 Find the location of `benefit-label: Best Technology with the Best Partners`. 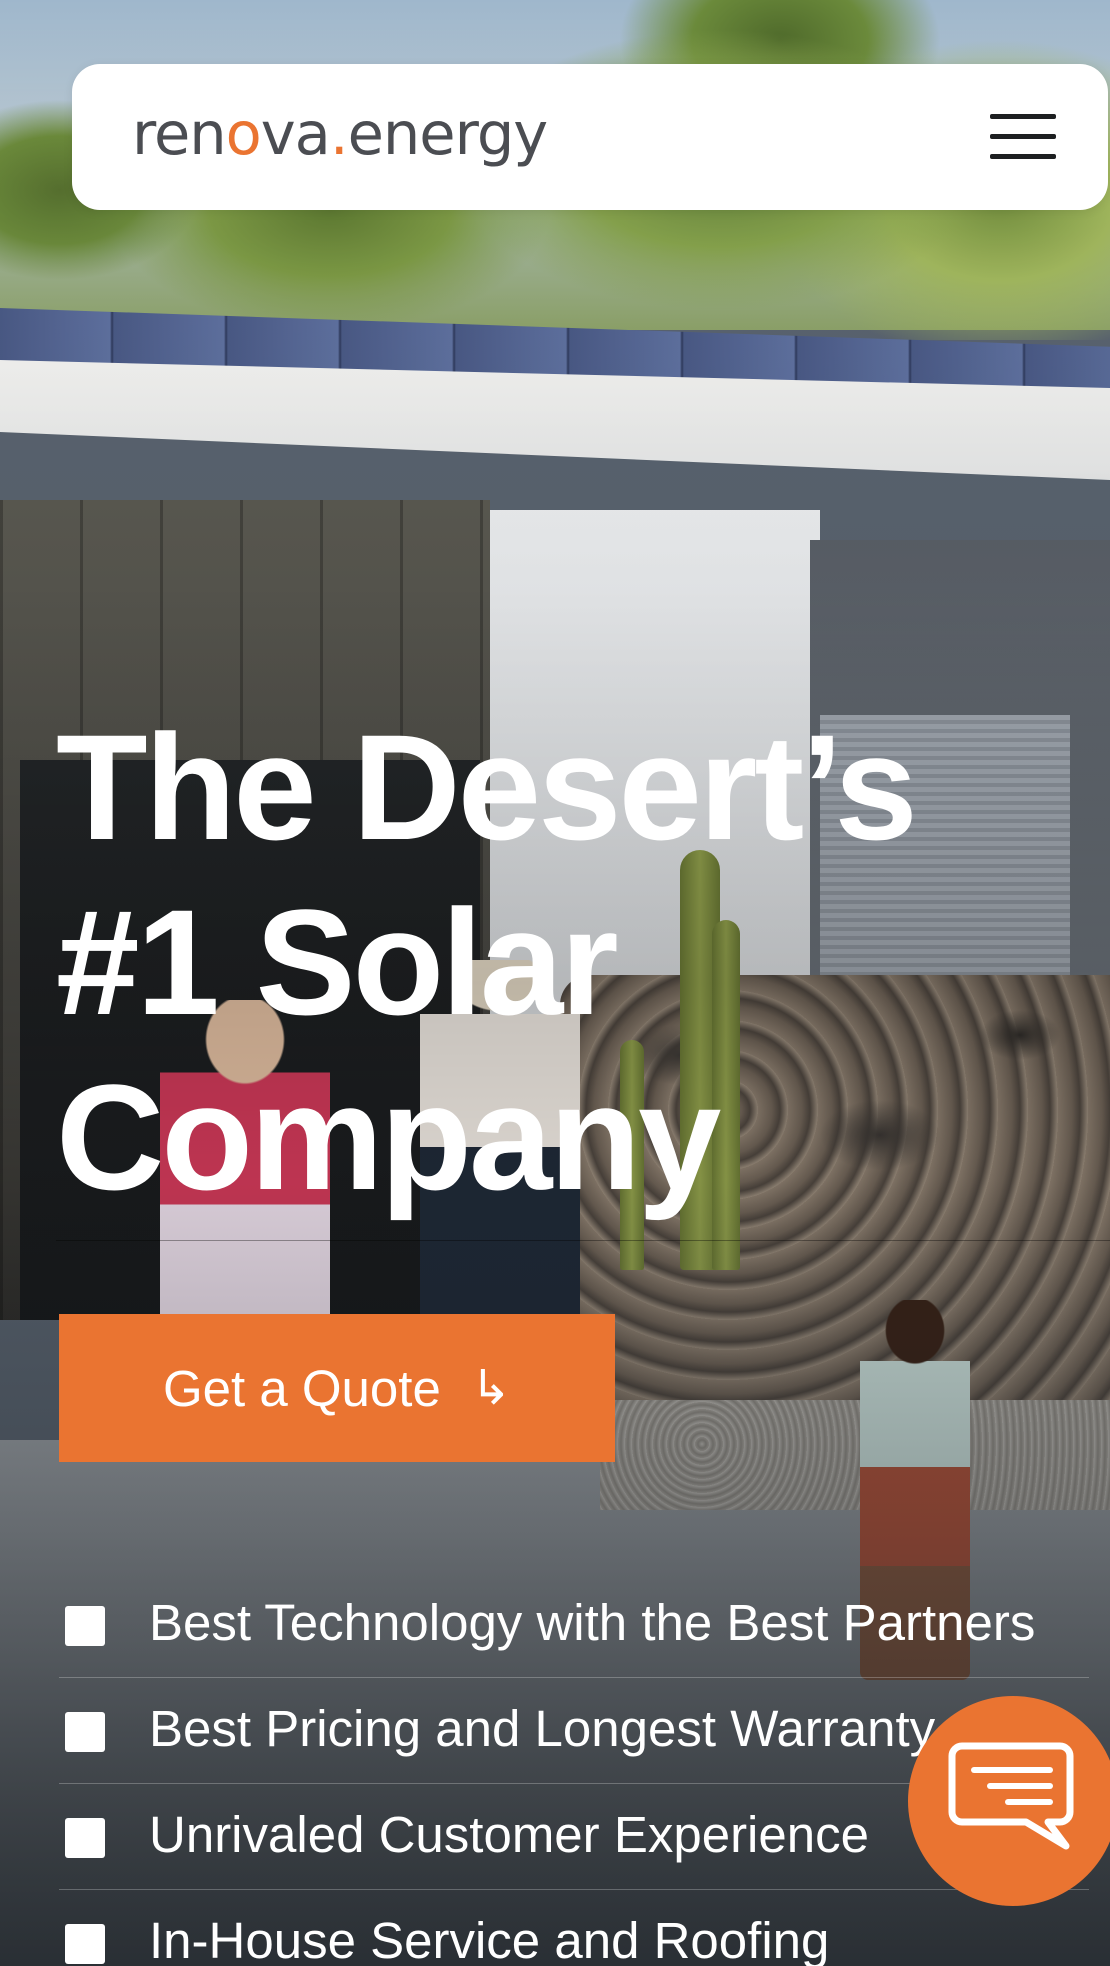

benefit-label: Best Technology with the Best Partners is located at coordinates (592, 1622).